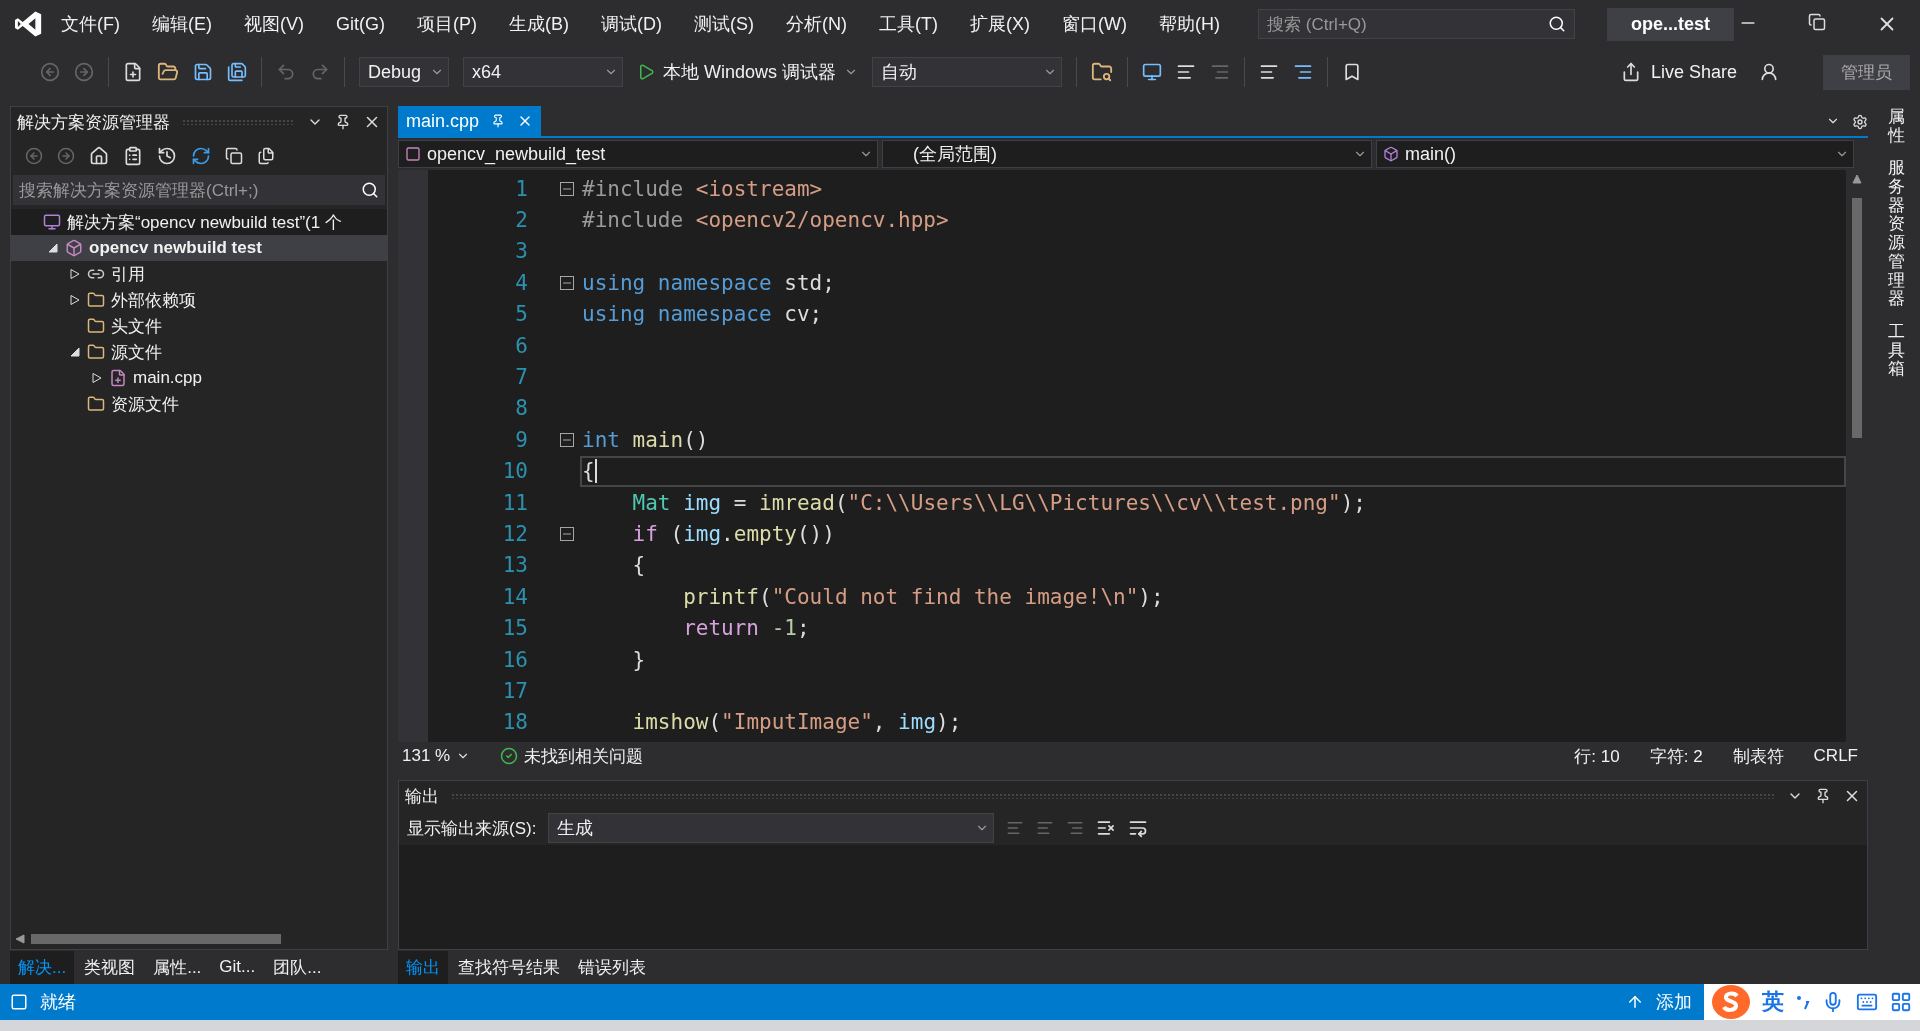 The image size is (1920, 1031). What do you see at coordinates (1769, 72) in the screenshot?
I see `feedback-icon` at bounding box center [1769, 72].